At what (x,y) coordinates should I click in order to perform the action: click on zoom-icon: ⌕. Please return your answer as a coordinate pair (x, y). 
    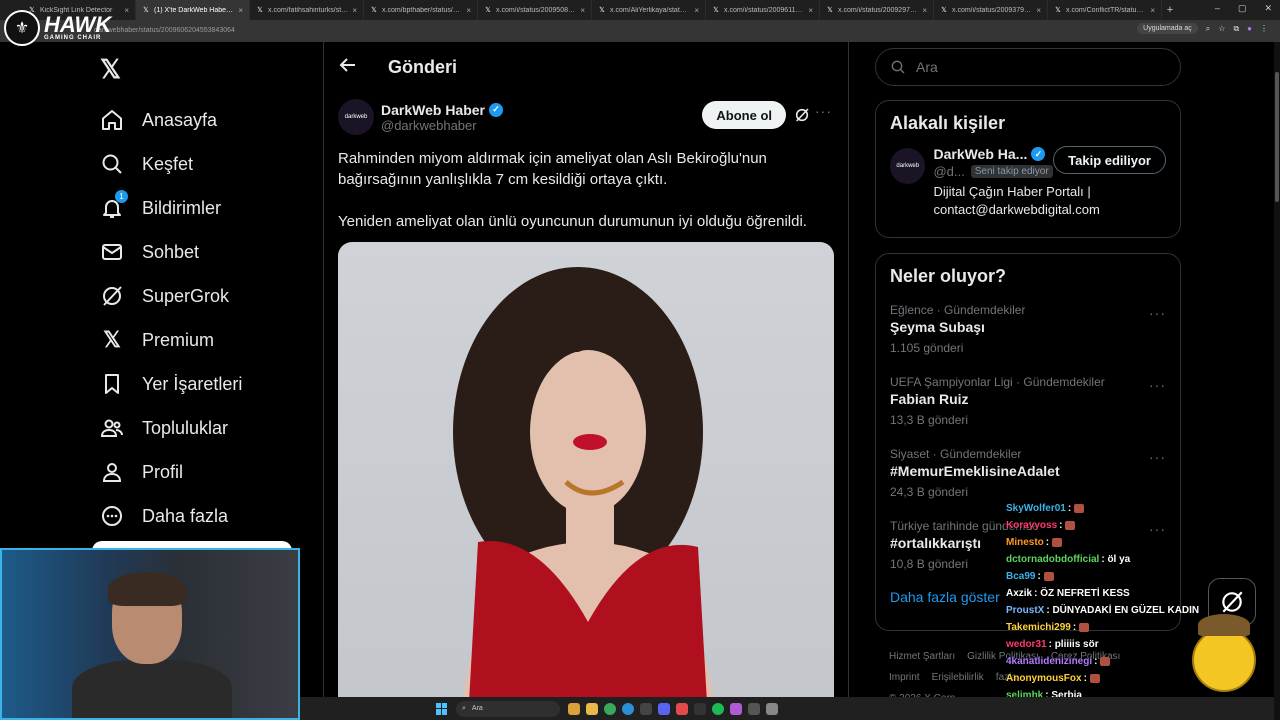
    Looking at the image, I should click on (1208, 29).